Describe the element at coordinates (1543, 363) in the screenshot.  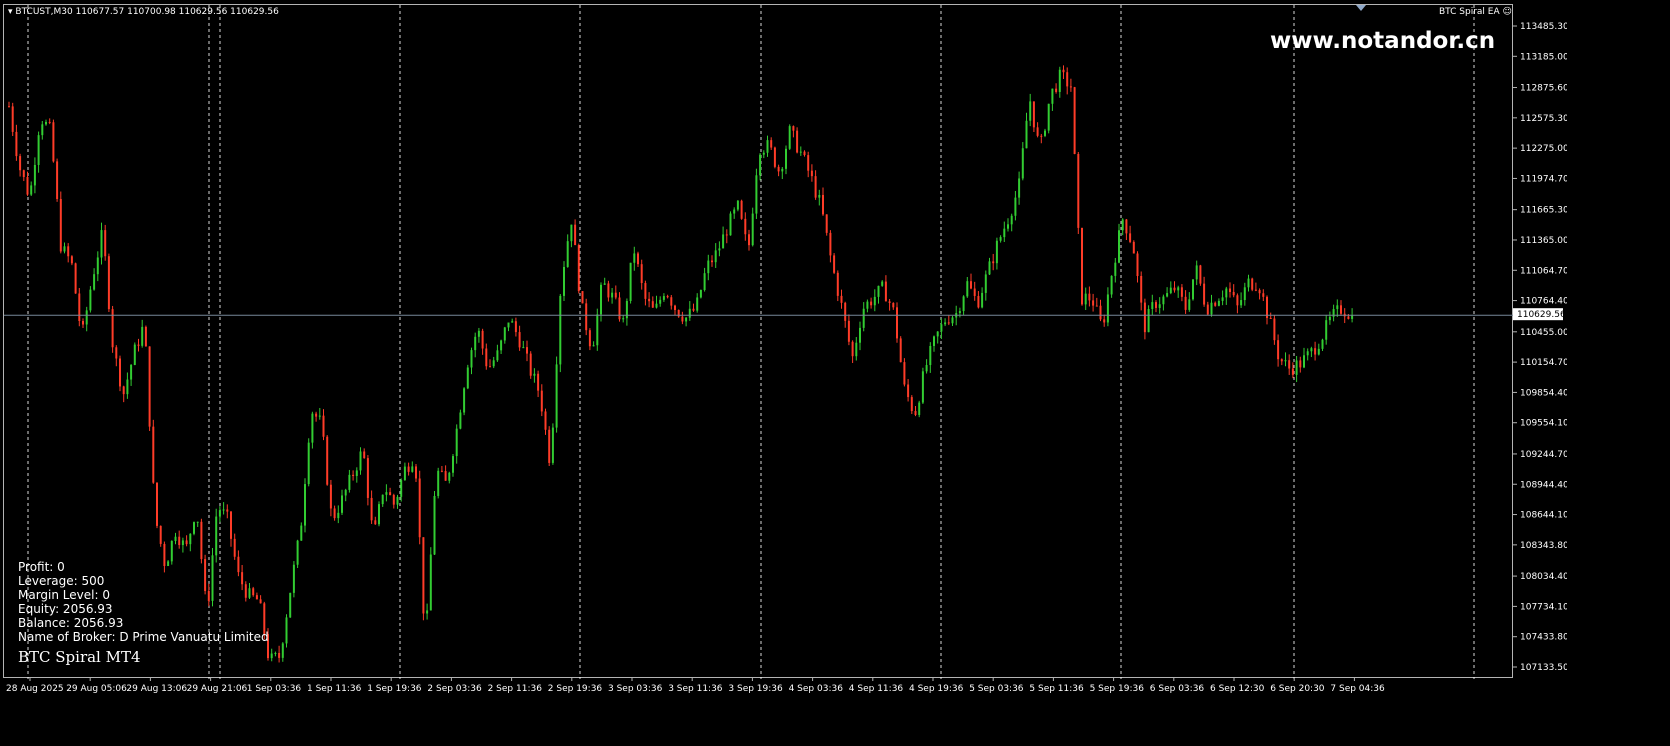
I see `price-tick-label: 110154.70` at that location.